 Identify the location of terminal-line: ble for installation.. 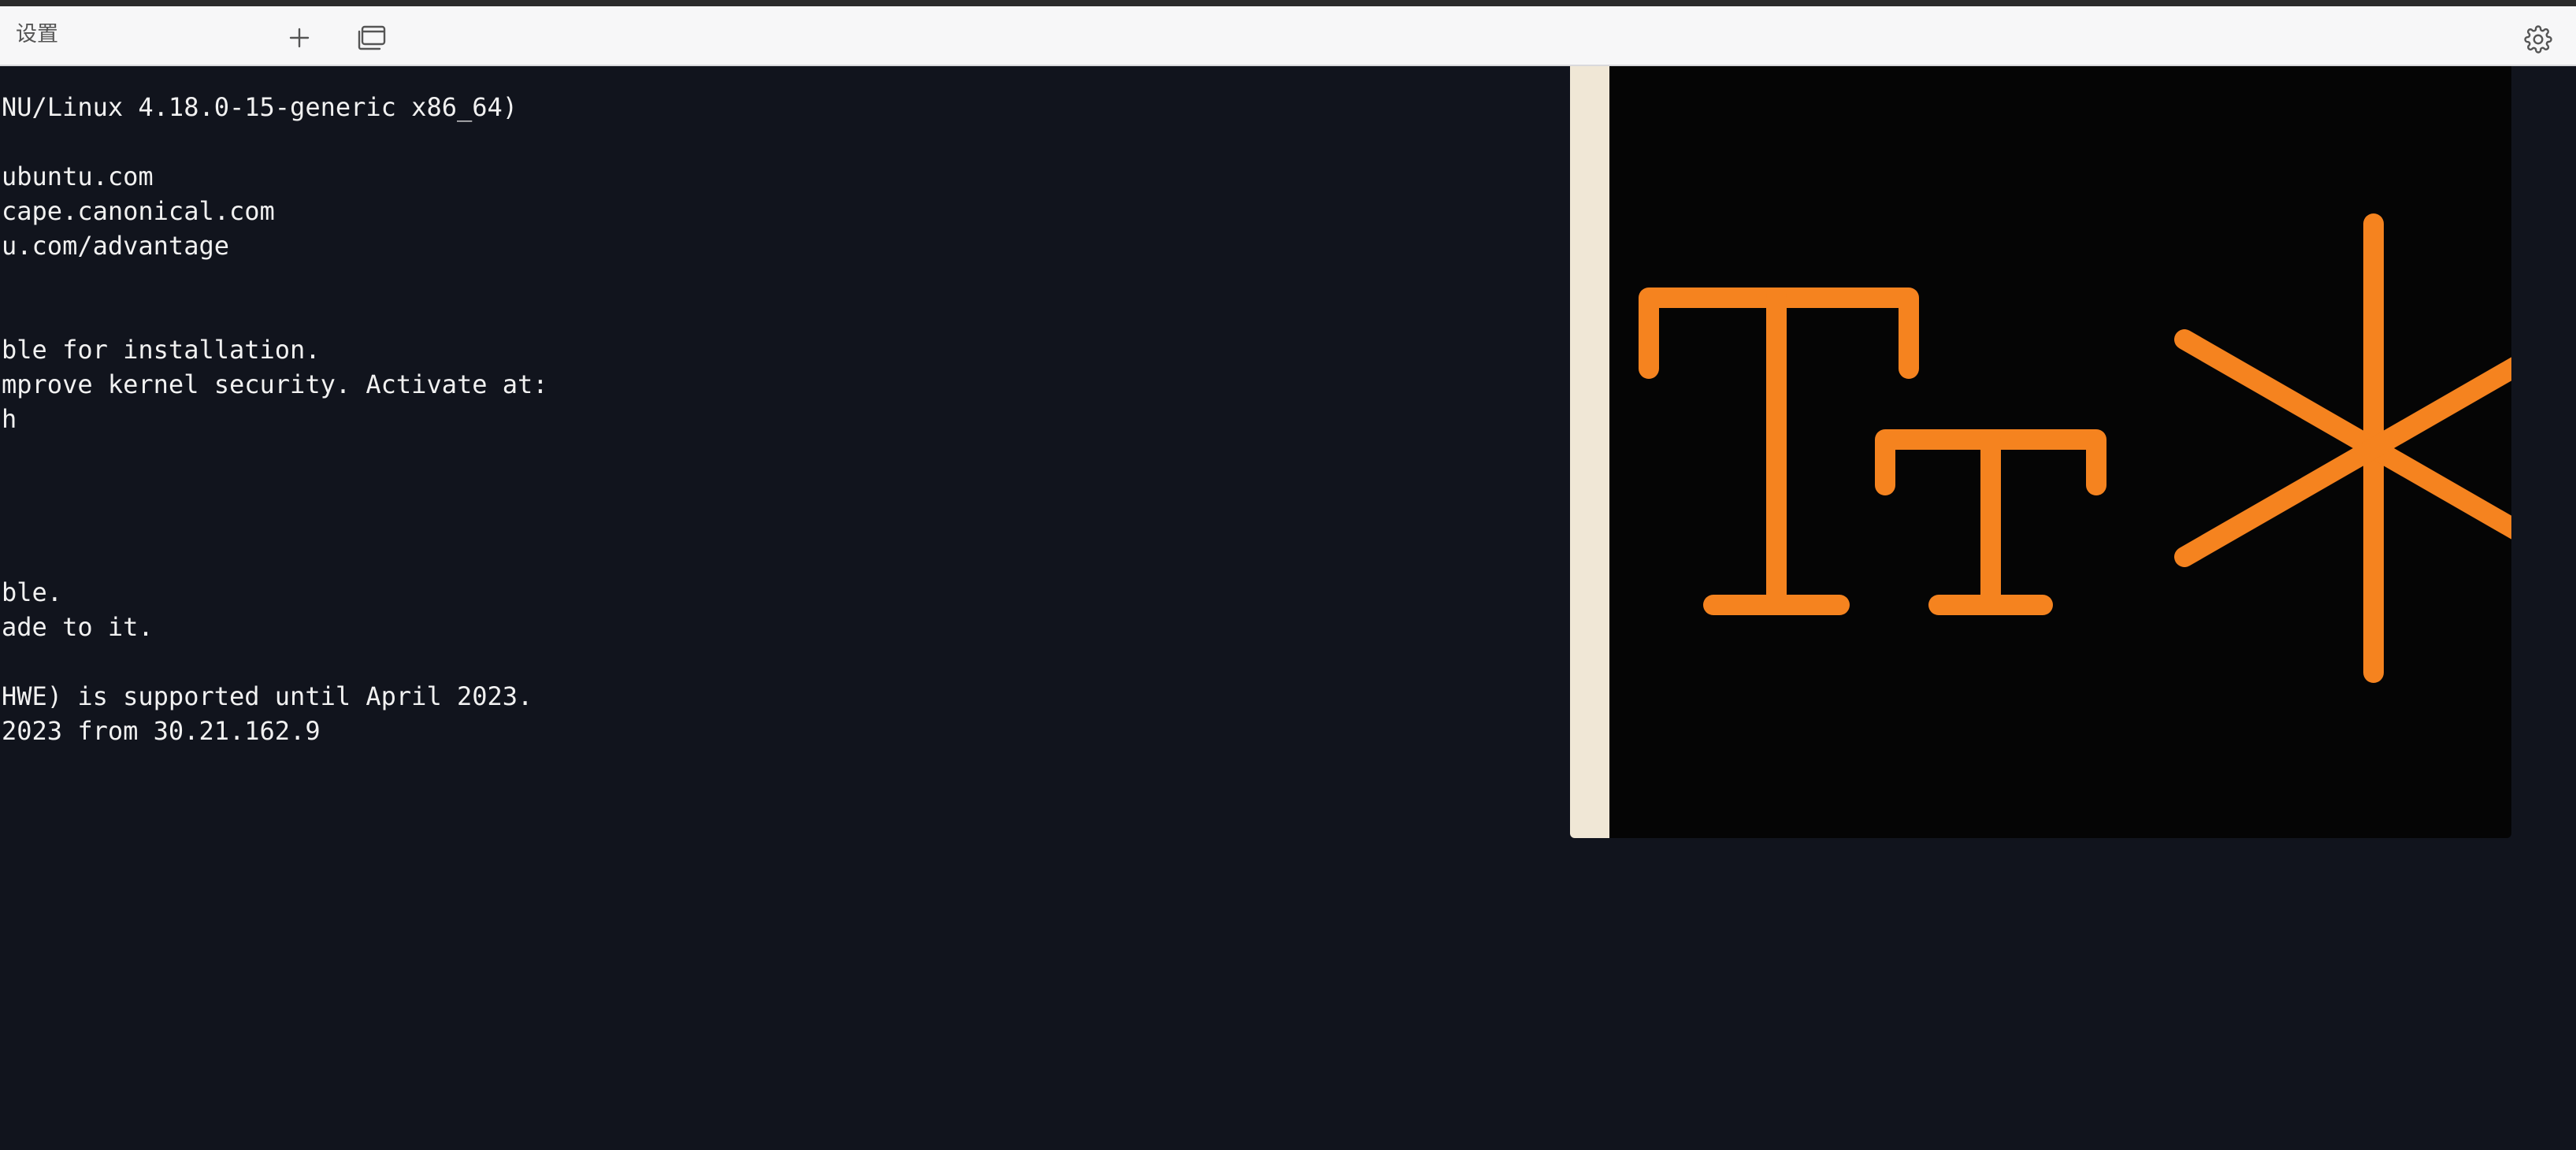
(161, 350).